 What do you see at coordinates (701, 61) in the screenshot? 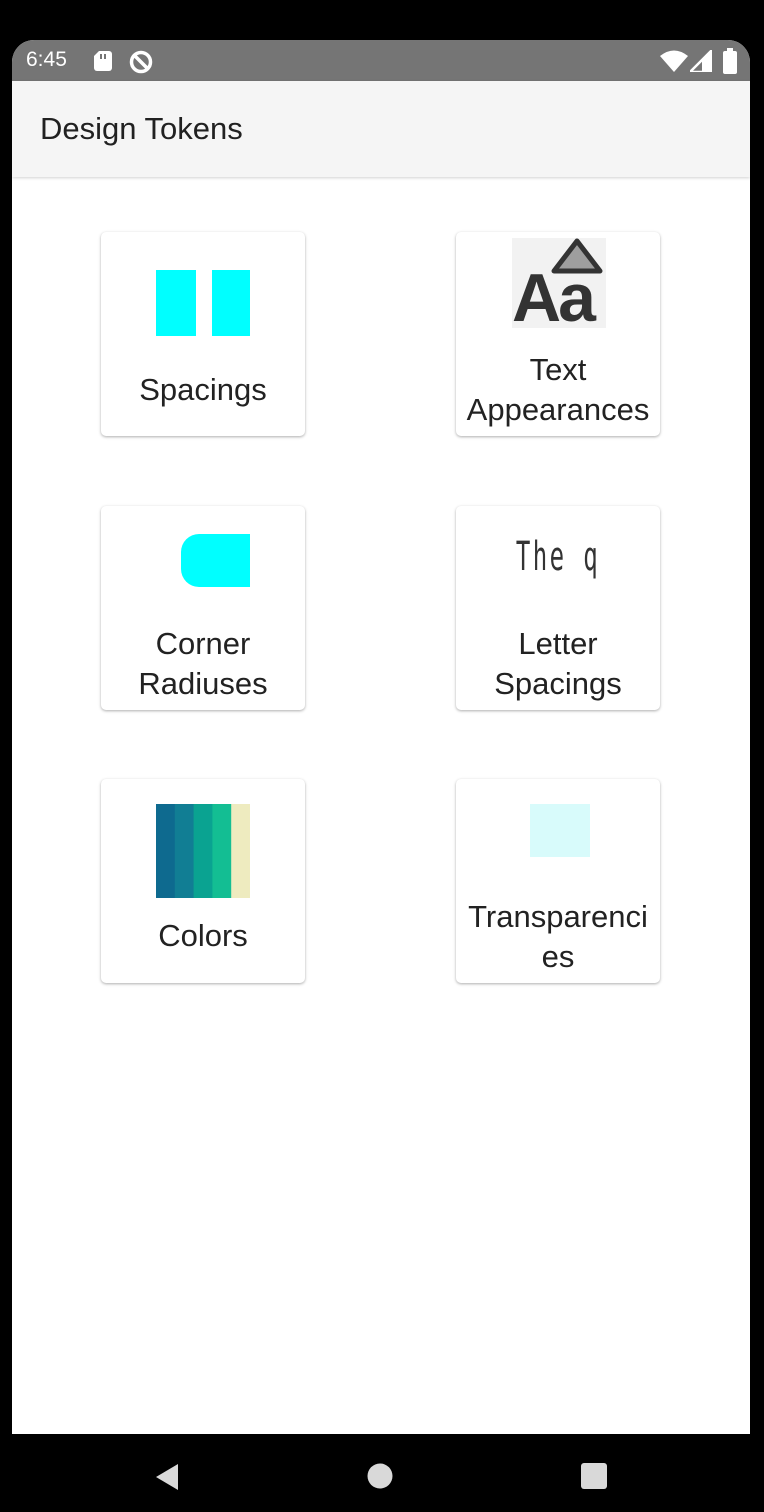
I see `cell-signal-icon` at bounding box center [701, 61].